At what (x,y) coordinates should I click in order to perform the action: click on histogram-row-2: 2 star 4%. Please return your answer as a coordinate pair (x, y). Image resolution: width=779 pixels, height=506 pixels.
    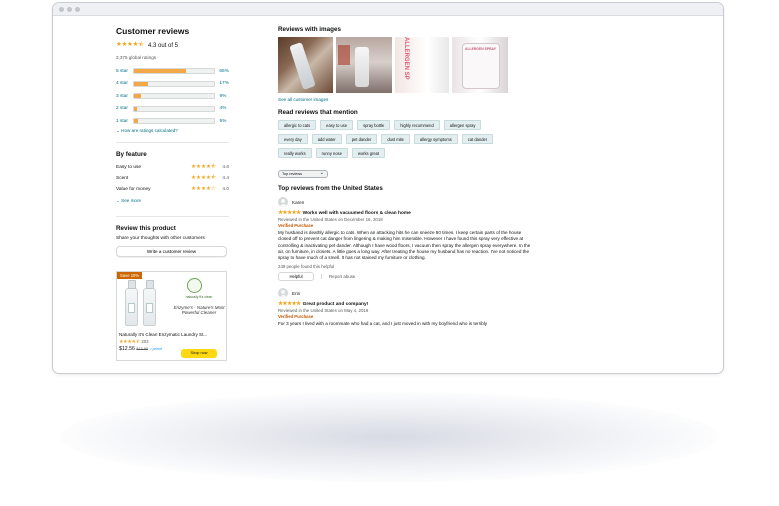
    Looking at the image, I should click on (172, 109).